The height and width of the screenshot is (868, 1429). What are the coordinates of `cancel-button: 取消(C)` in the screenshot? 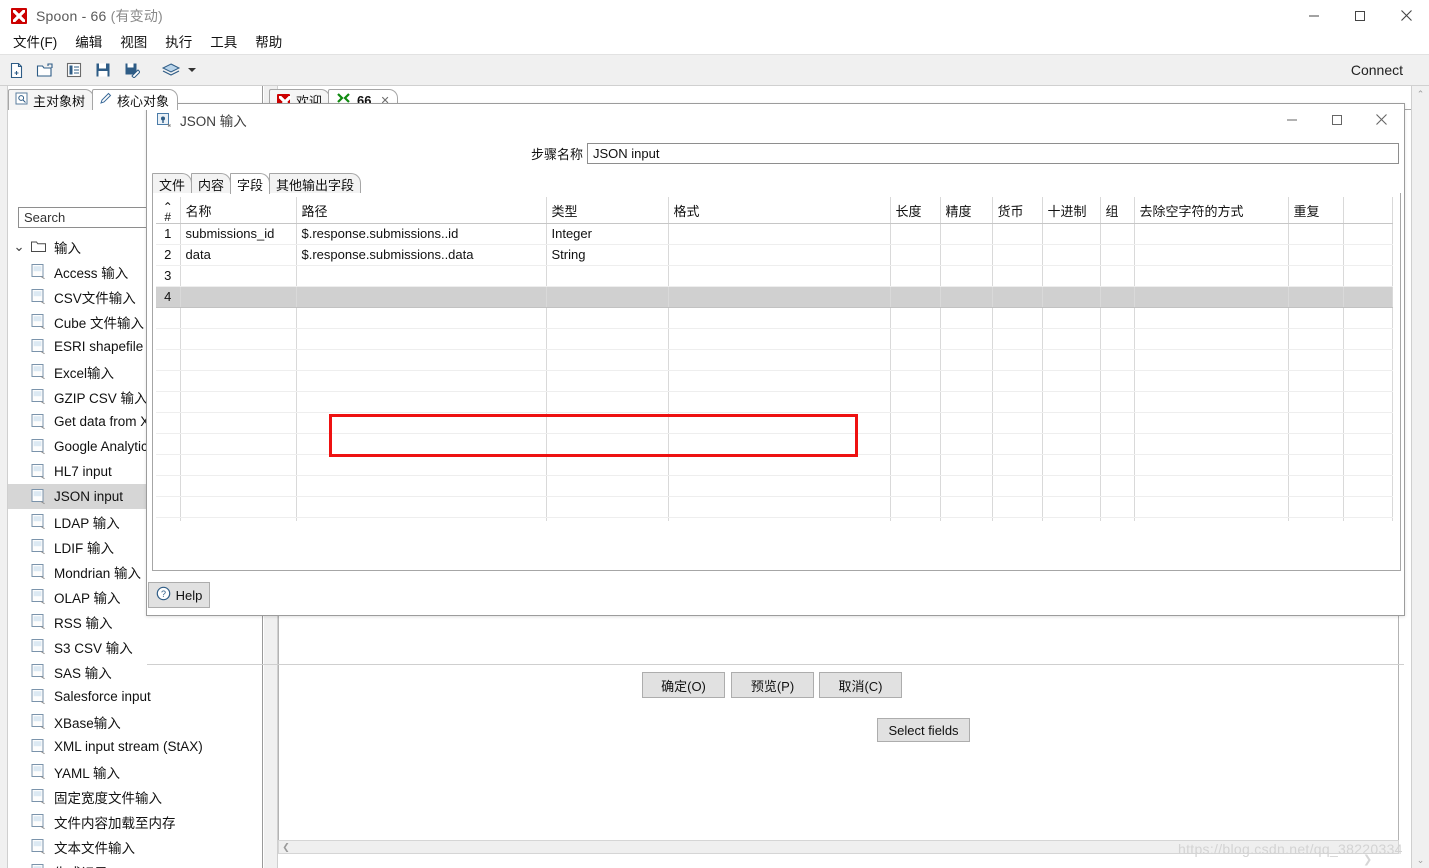 It's located at (860, 685).